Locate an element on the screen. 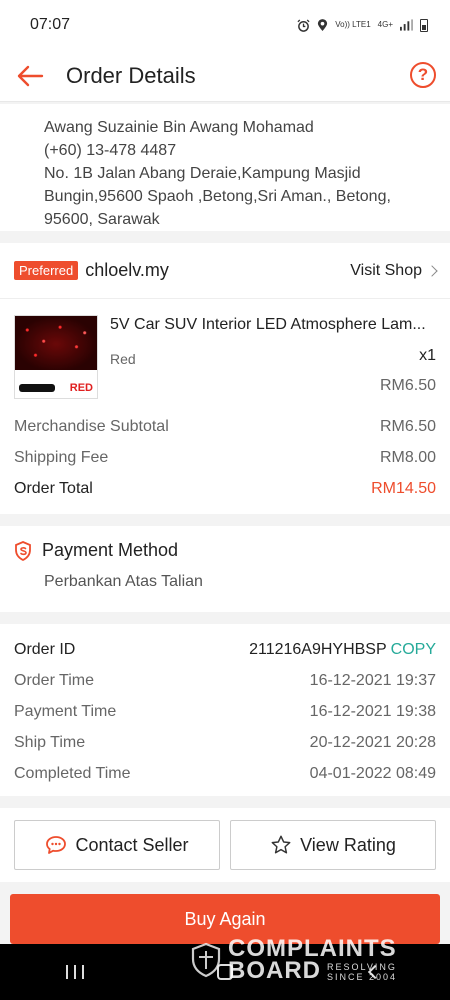  product-price: RM6.50 is located at coordinates (407, 385).